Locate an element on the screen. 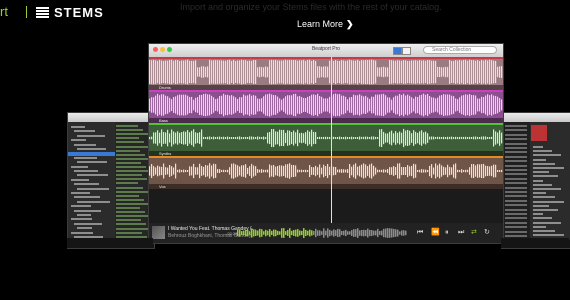  stem-track-synths: Synths is located at coordinates (326, 139).